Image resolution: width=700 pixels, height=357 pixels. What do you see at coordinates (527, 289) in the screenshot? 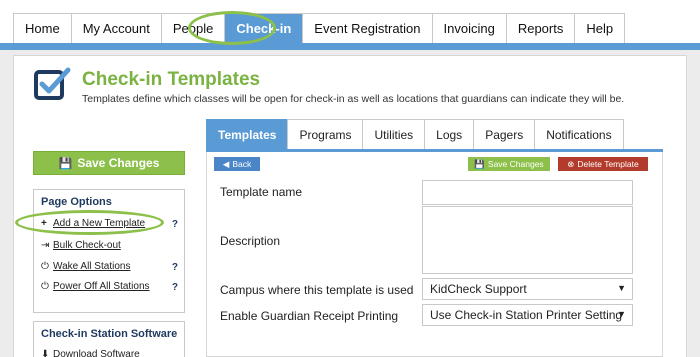
I see `campus-select: KidCheck Support ▼` at bounding box center [527, 289].